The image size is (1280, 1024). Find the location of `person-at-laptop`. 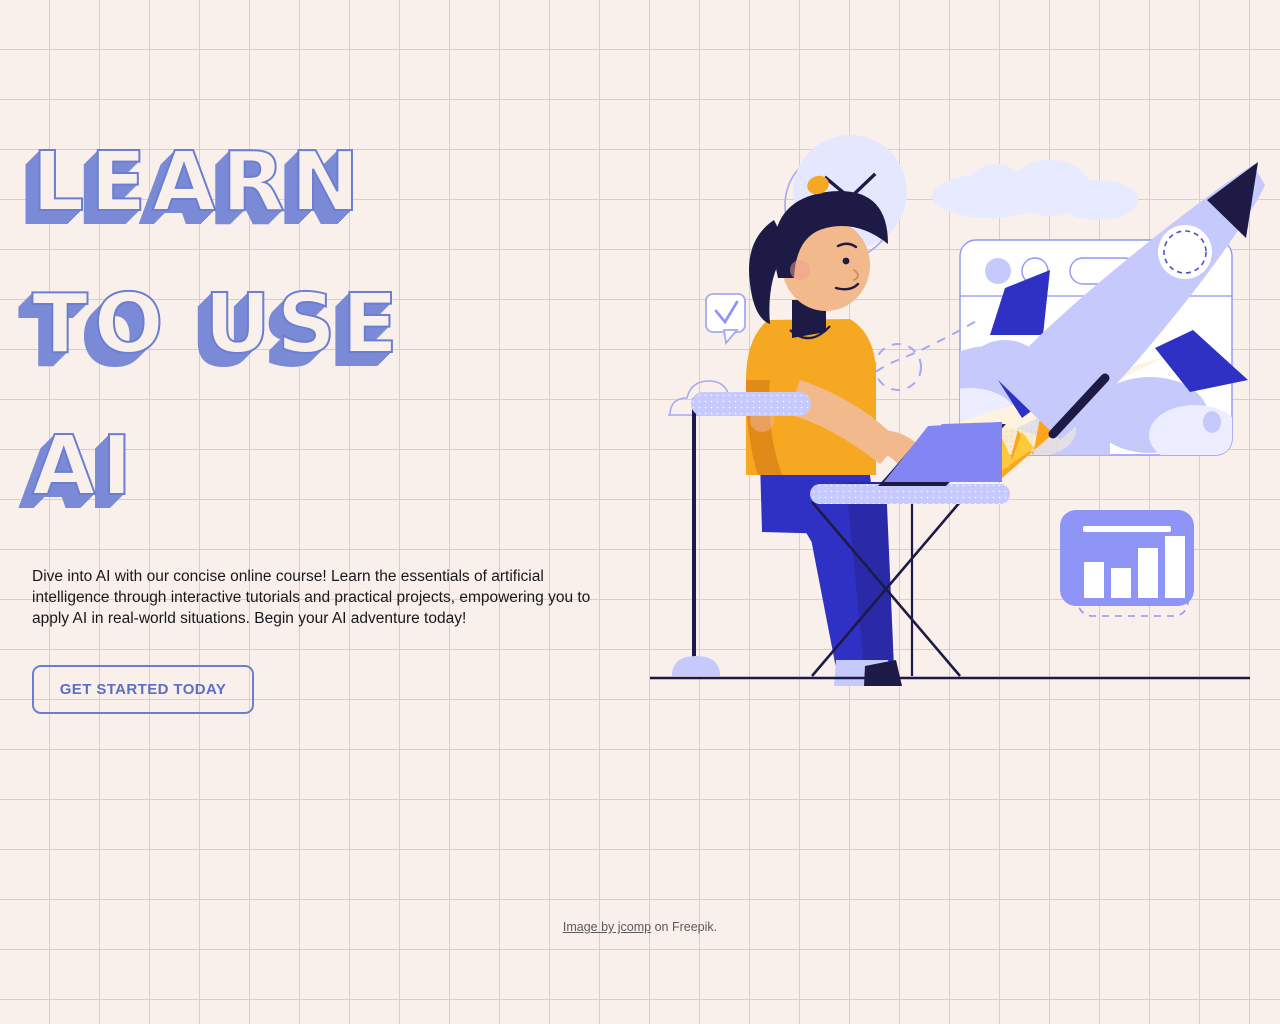

person-at-laptop is located at coordinates (835, 430).